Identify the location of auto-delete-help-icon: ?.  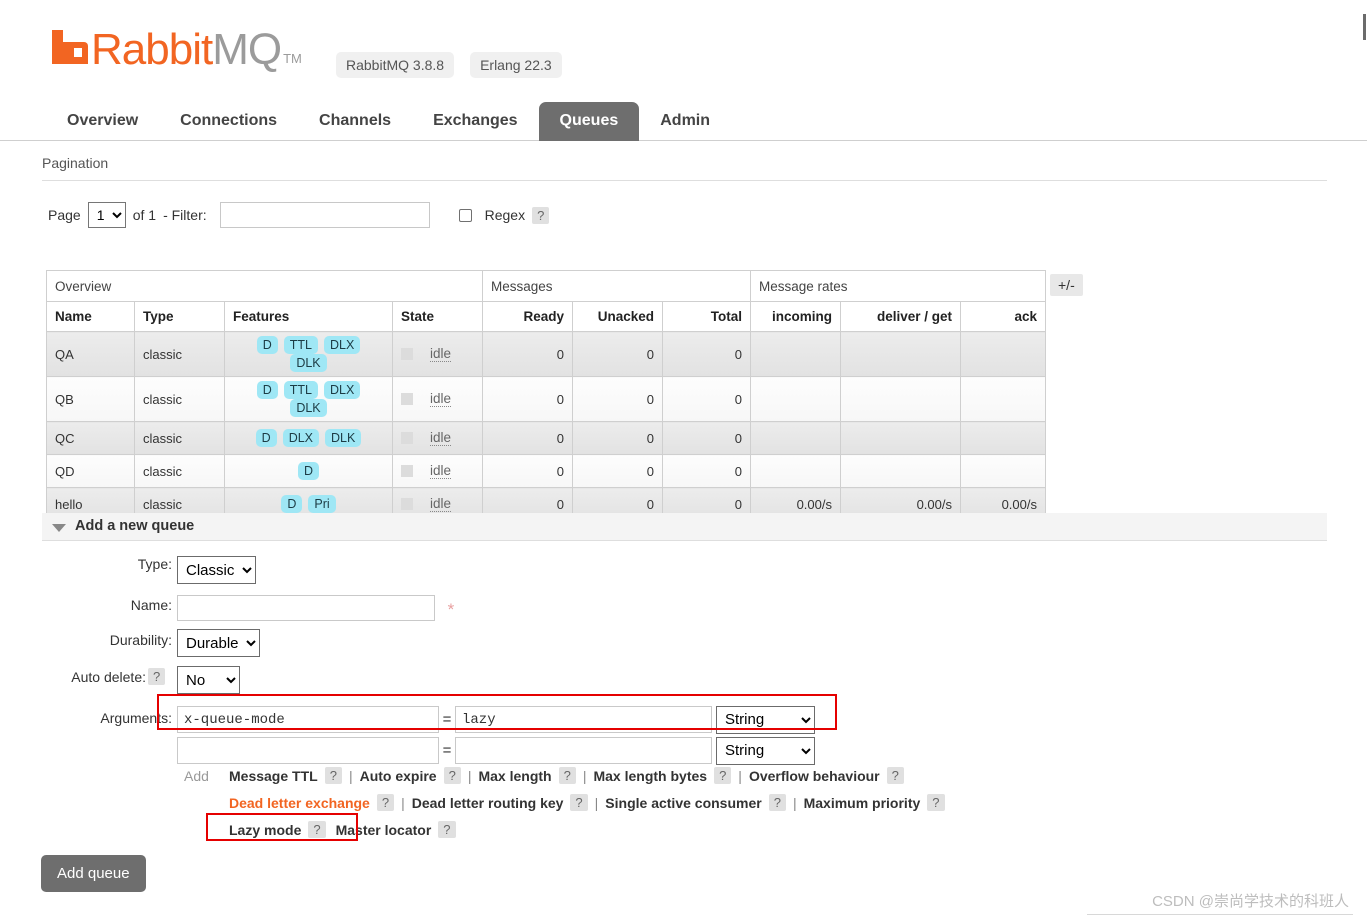
(157, 677).